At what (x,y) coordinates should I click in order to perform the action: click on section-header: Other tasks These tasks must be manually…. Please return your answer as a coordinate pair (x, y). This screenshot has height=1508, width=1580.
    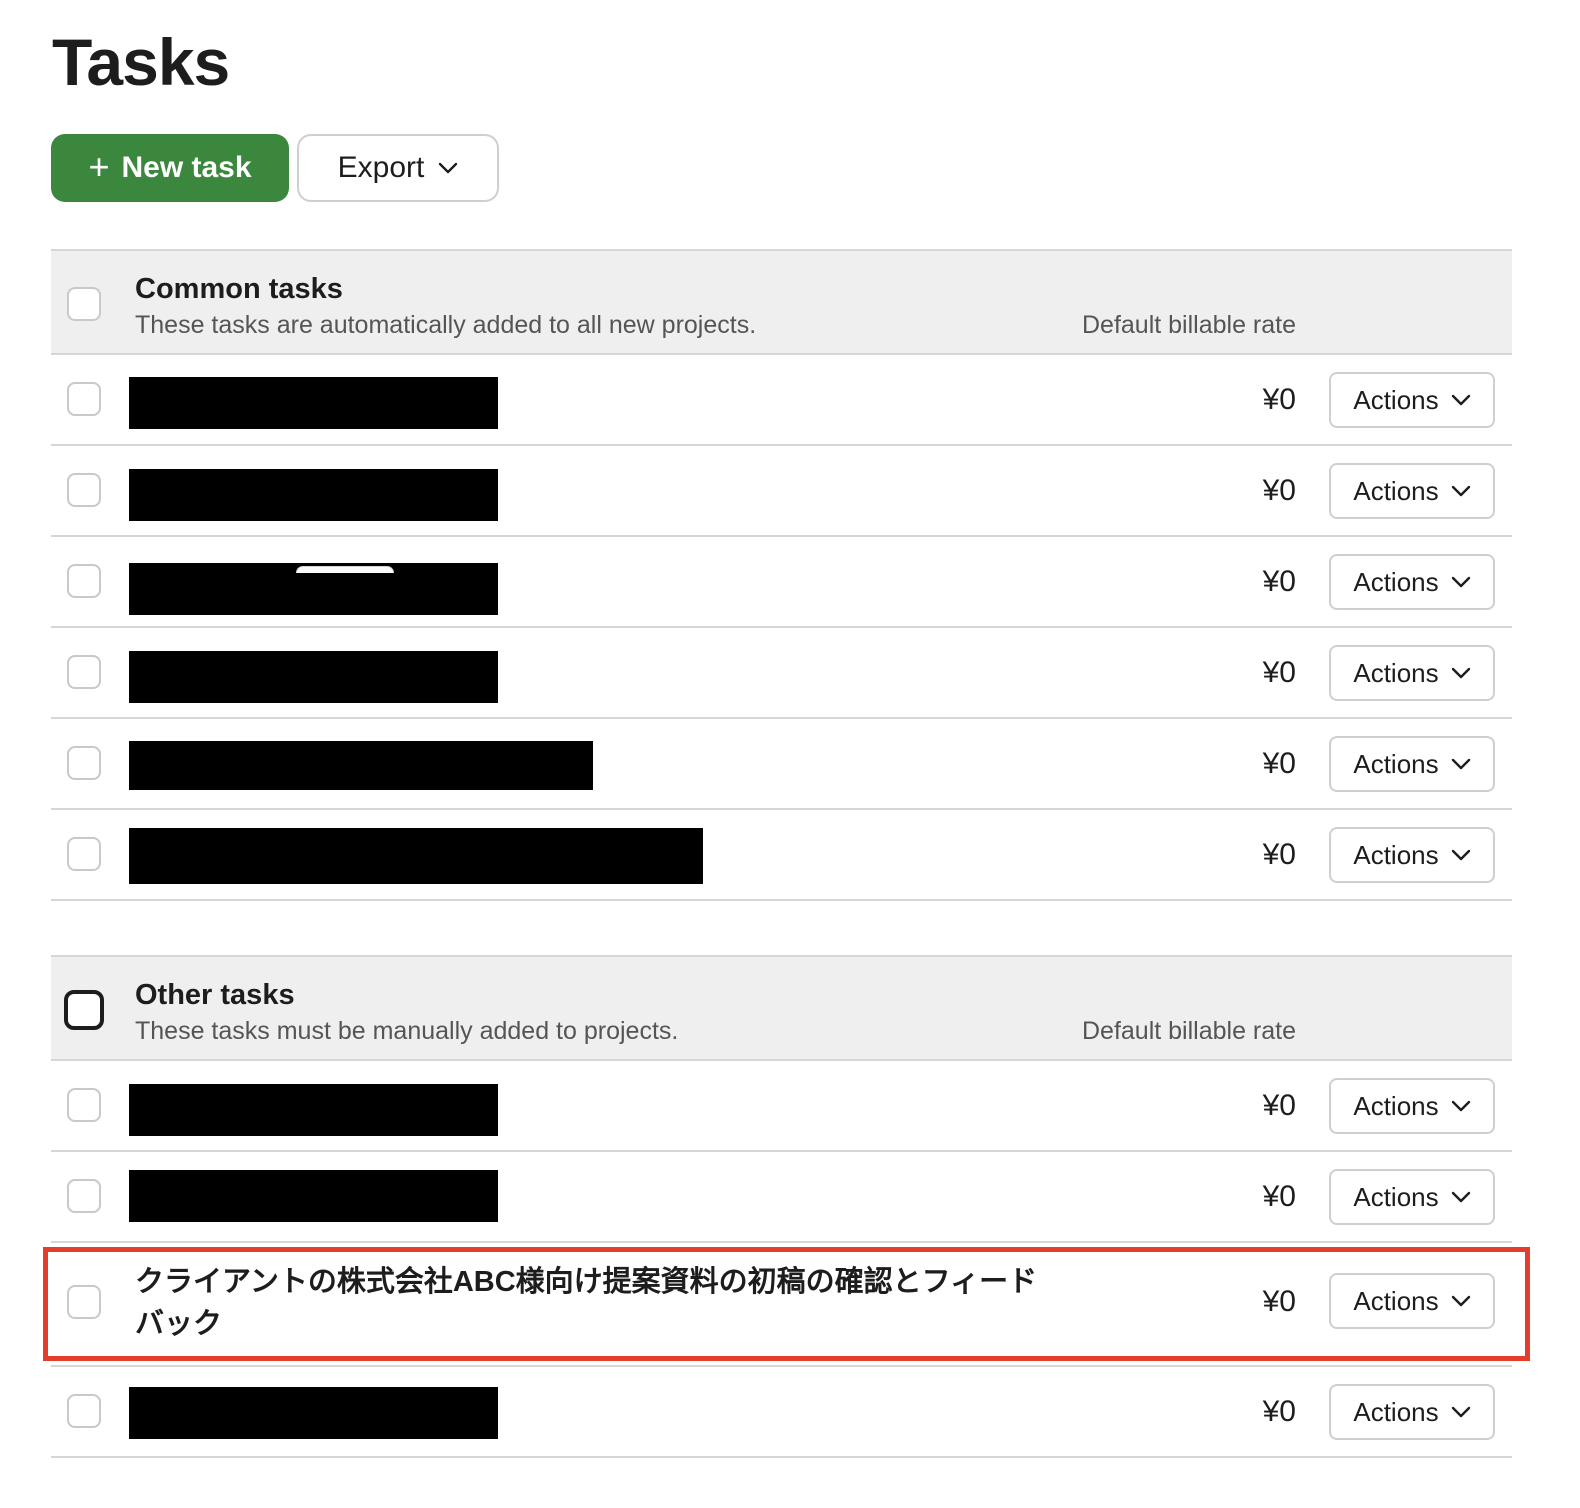
    Looking at the image, I should click on (781, 1008).